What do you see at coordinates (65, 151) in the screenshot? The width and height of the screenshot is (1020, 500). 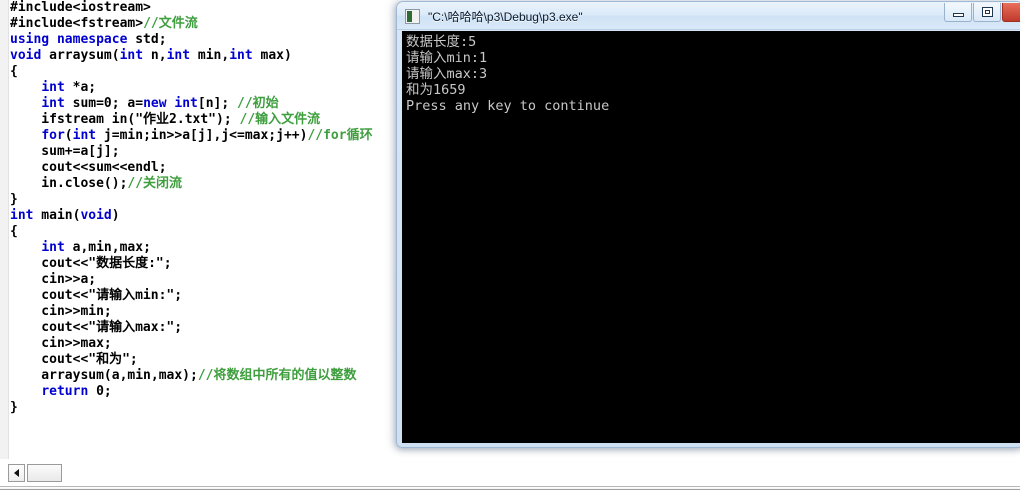 I see `code-text: sum+=a[j];` at bounding box center [65, 151].